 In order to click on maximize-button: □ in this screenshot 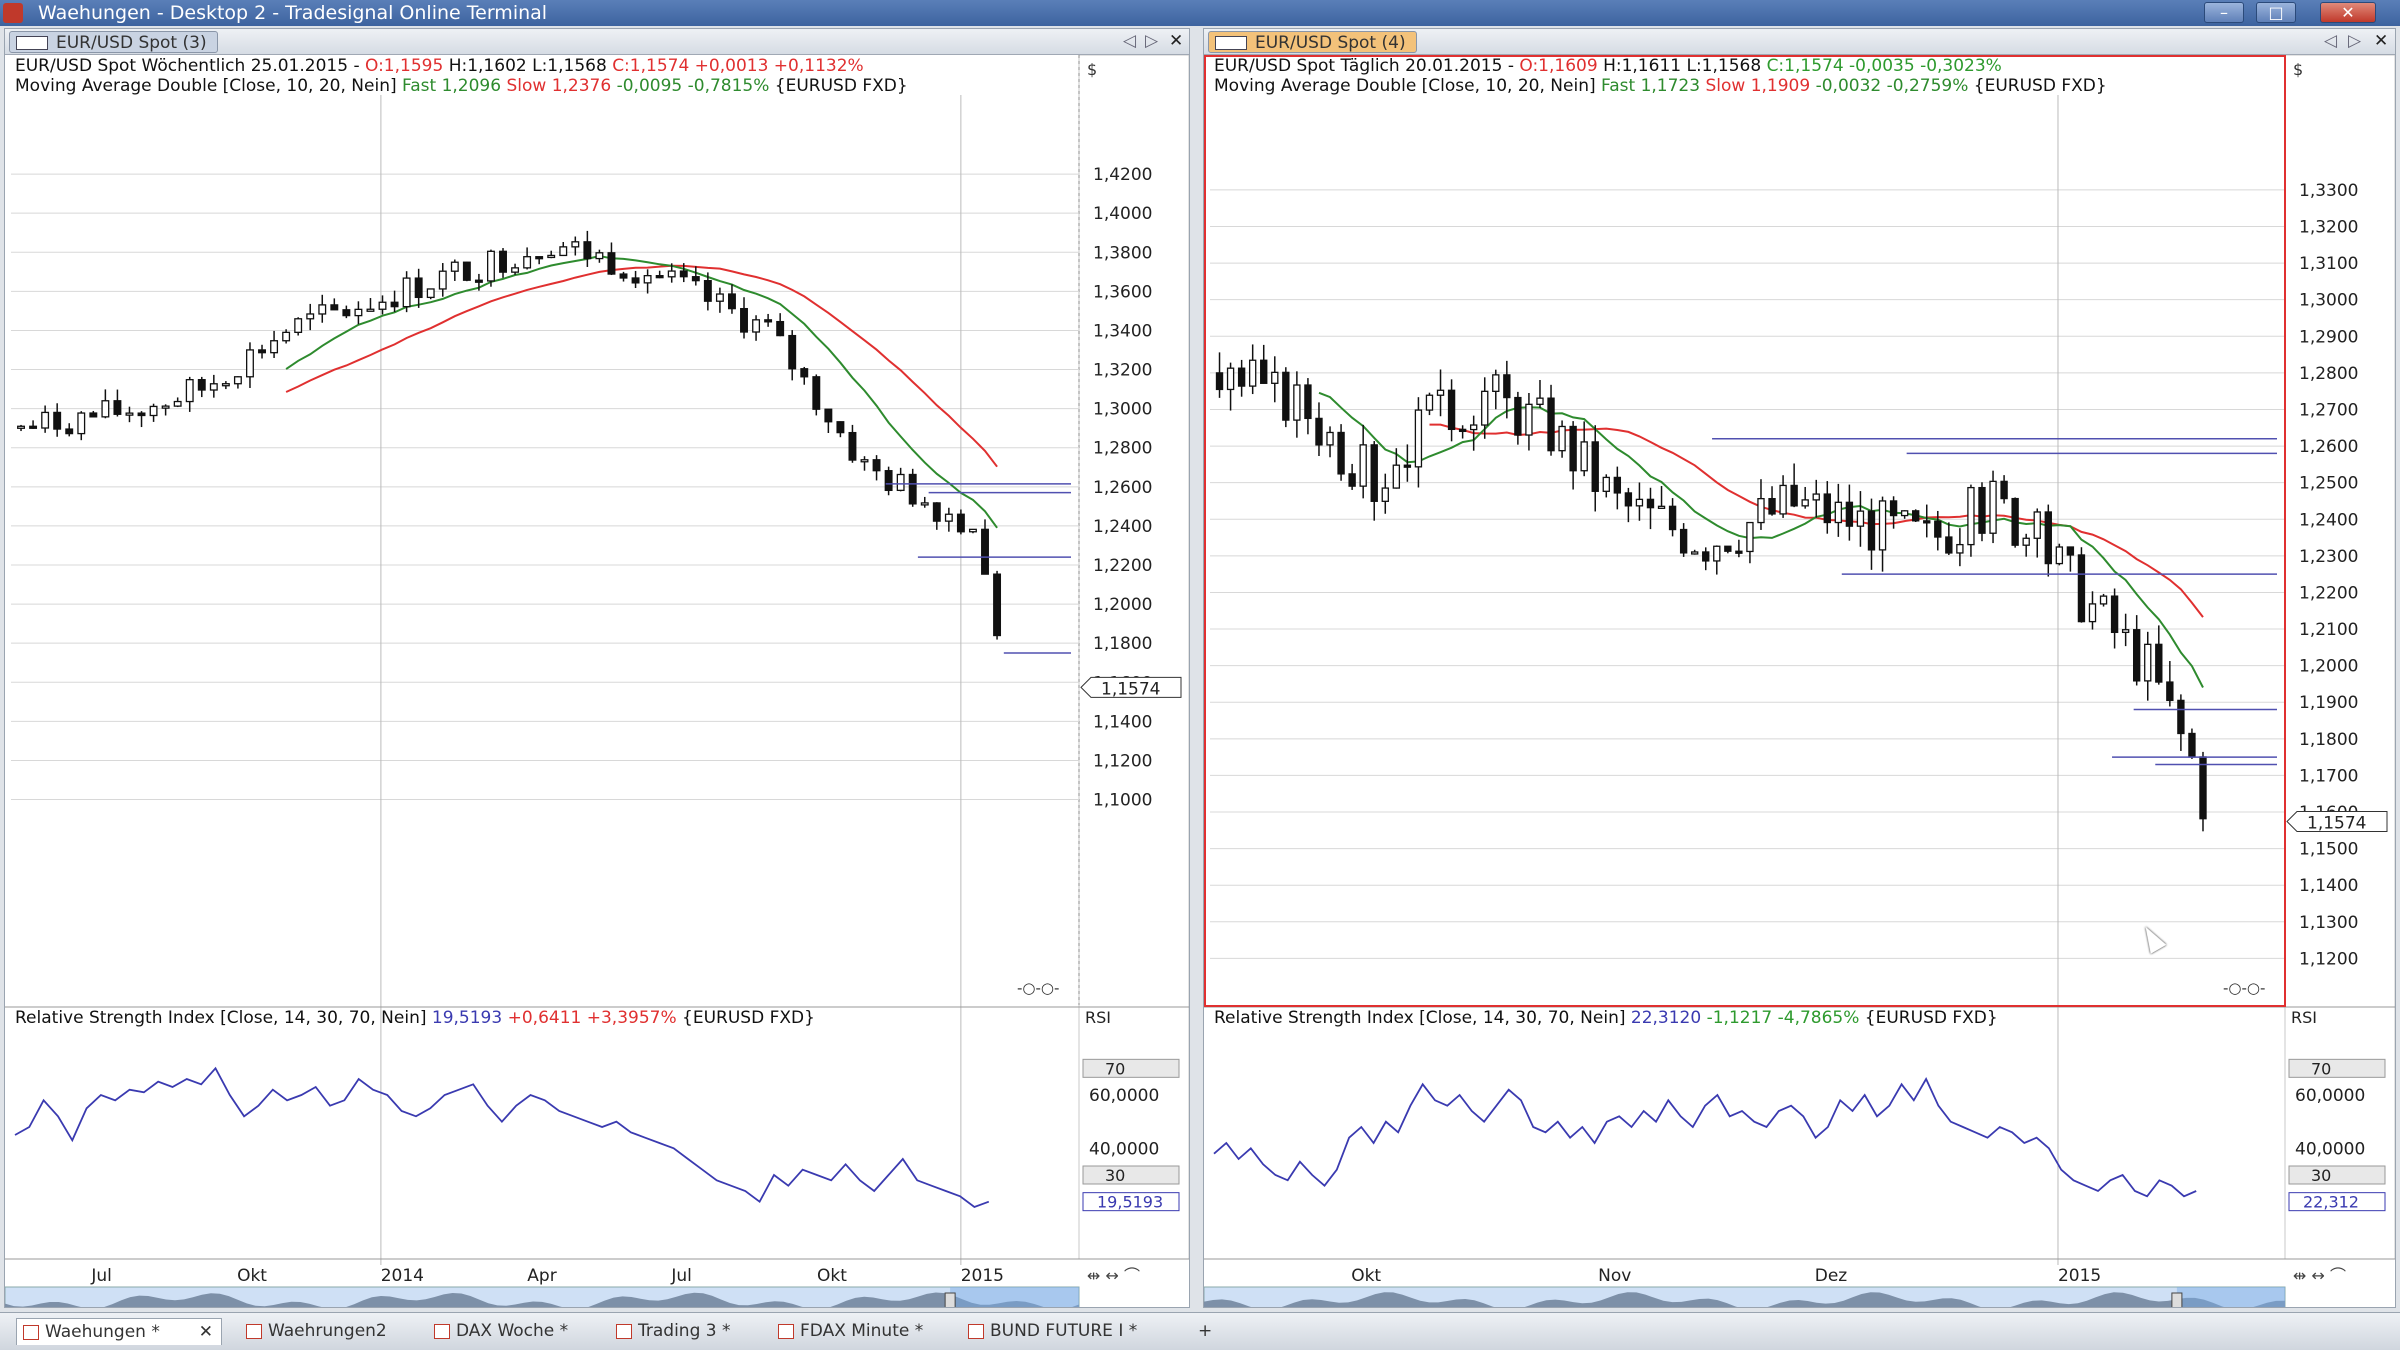, I will do `click(2276, 12)`.